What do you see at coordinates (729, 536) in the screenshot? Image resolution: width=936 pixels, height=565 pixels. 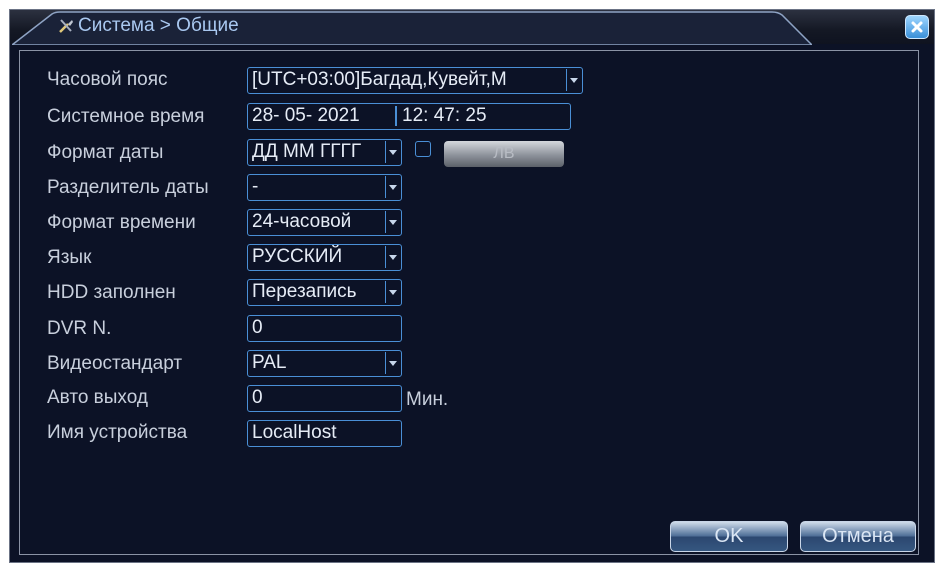 I see `ok-button: OK` at bounding box center [729, 536].